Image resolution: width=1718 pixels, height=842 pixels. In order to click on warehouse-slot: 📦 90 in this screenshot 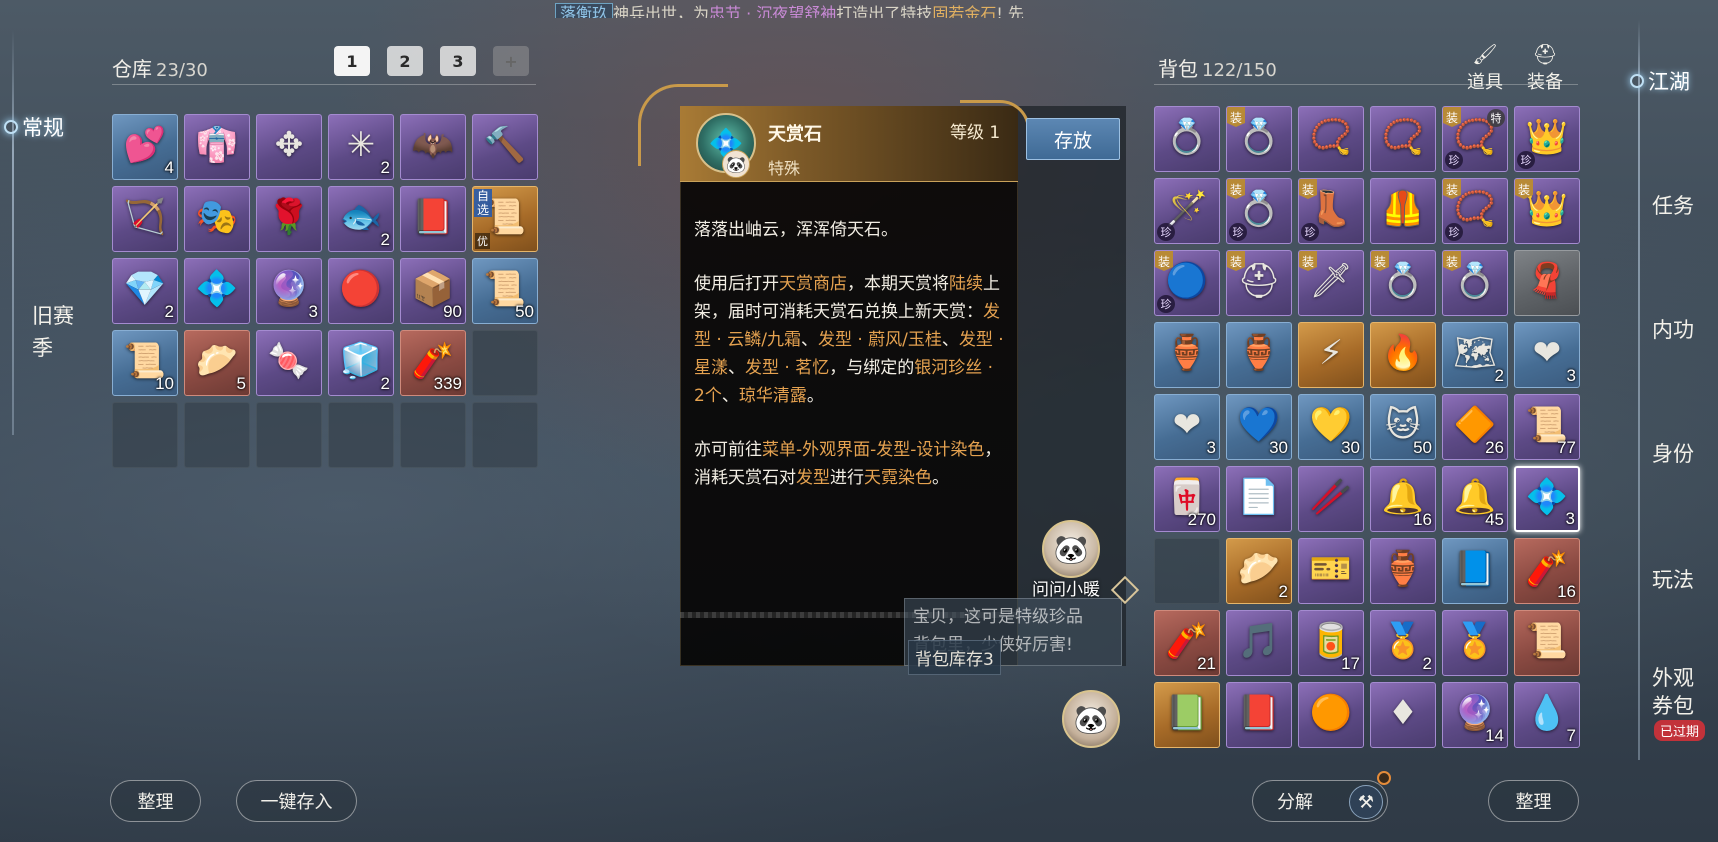, I will do `click(433, 291)`.